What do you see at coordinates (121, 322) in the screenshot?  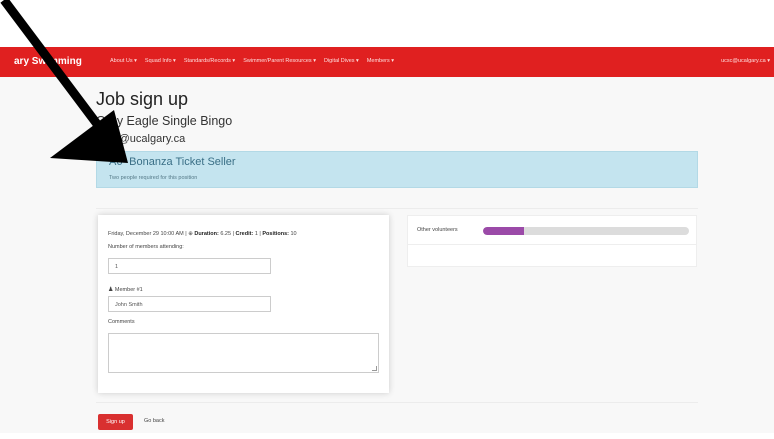 I see `comments-label: Comments` at bounding box center [121, 322].